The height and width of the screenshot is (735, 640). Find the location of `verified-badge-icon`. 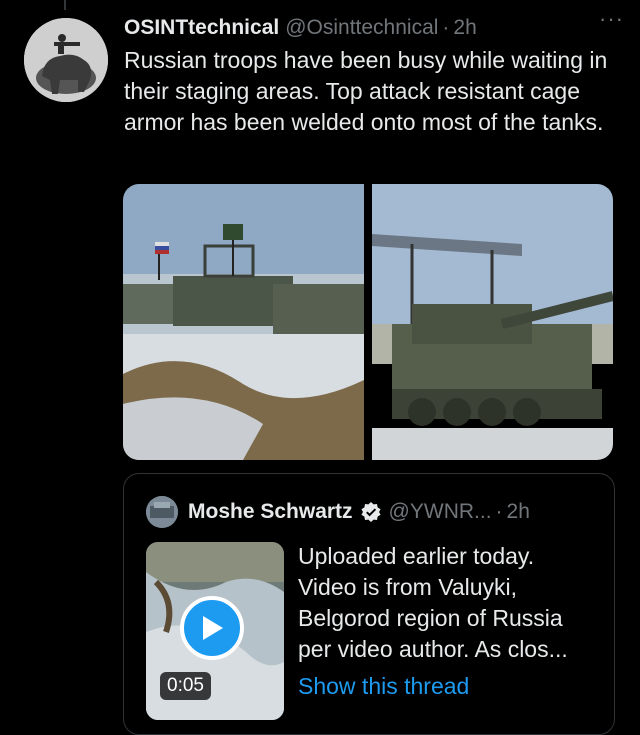

verified-badge-icon is located at coordinates (370, 512).